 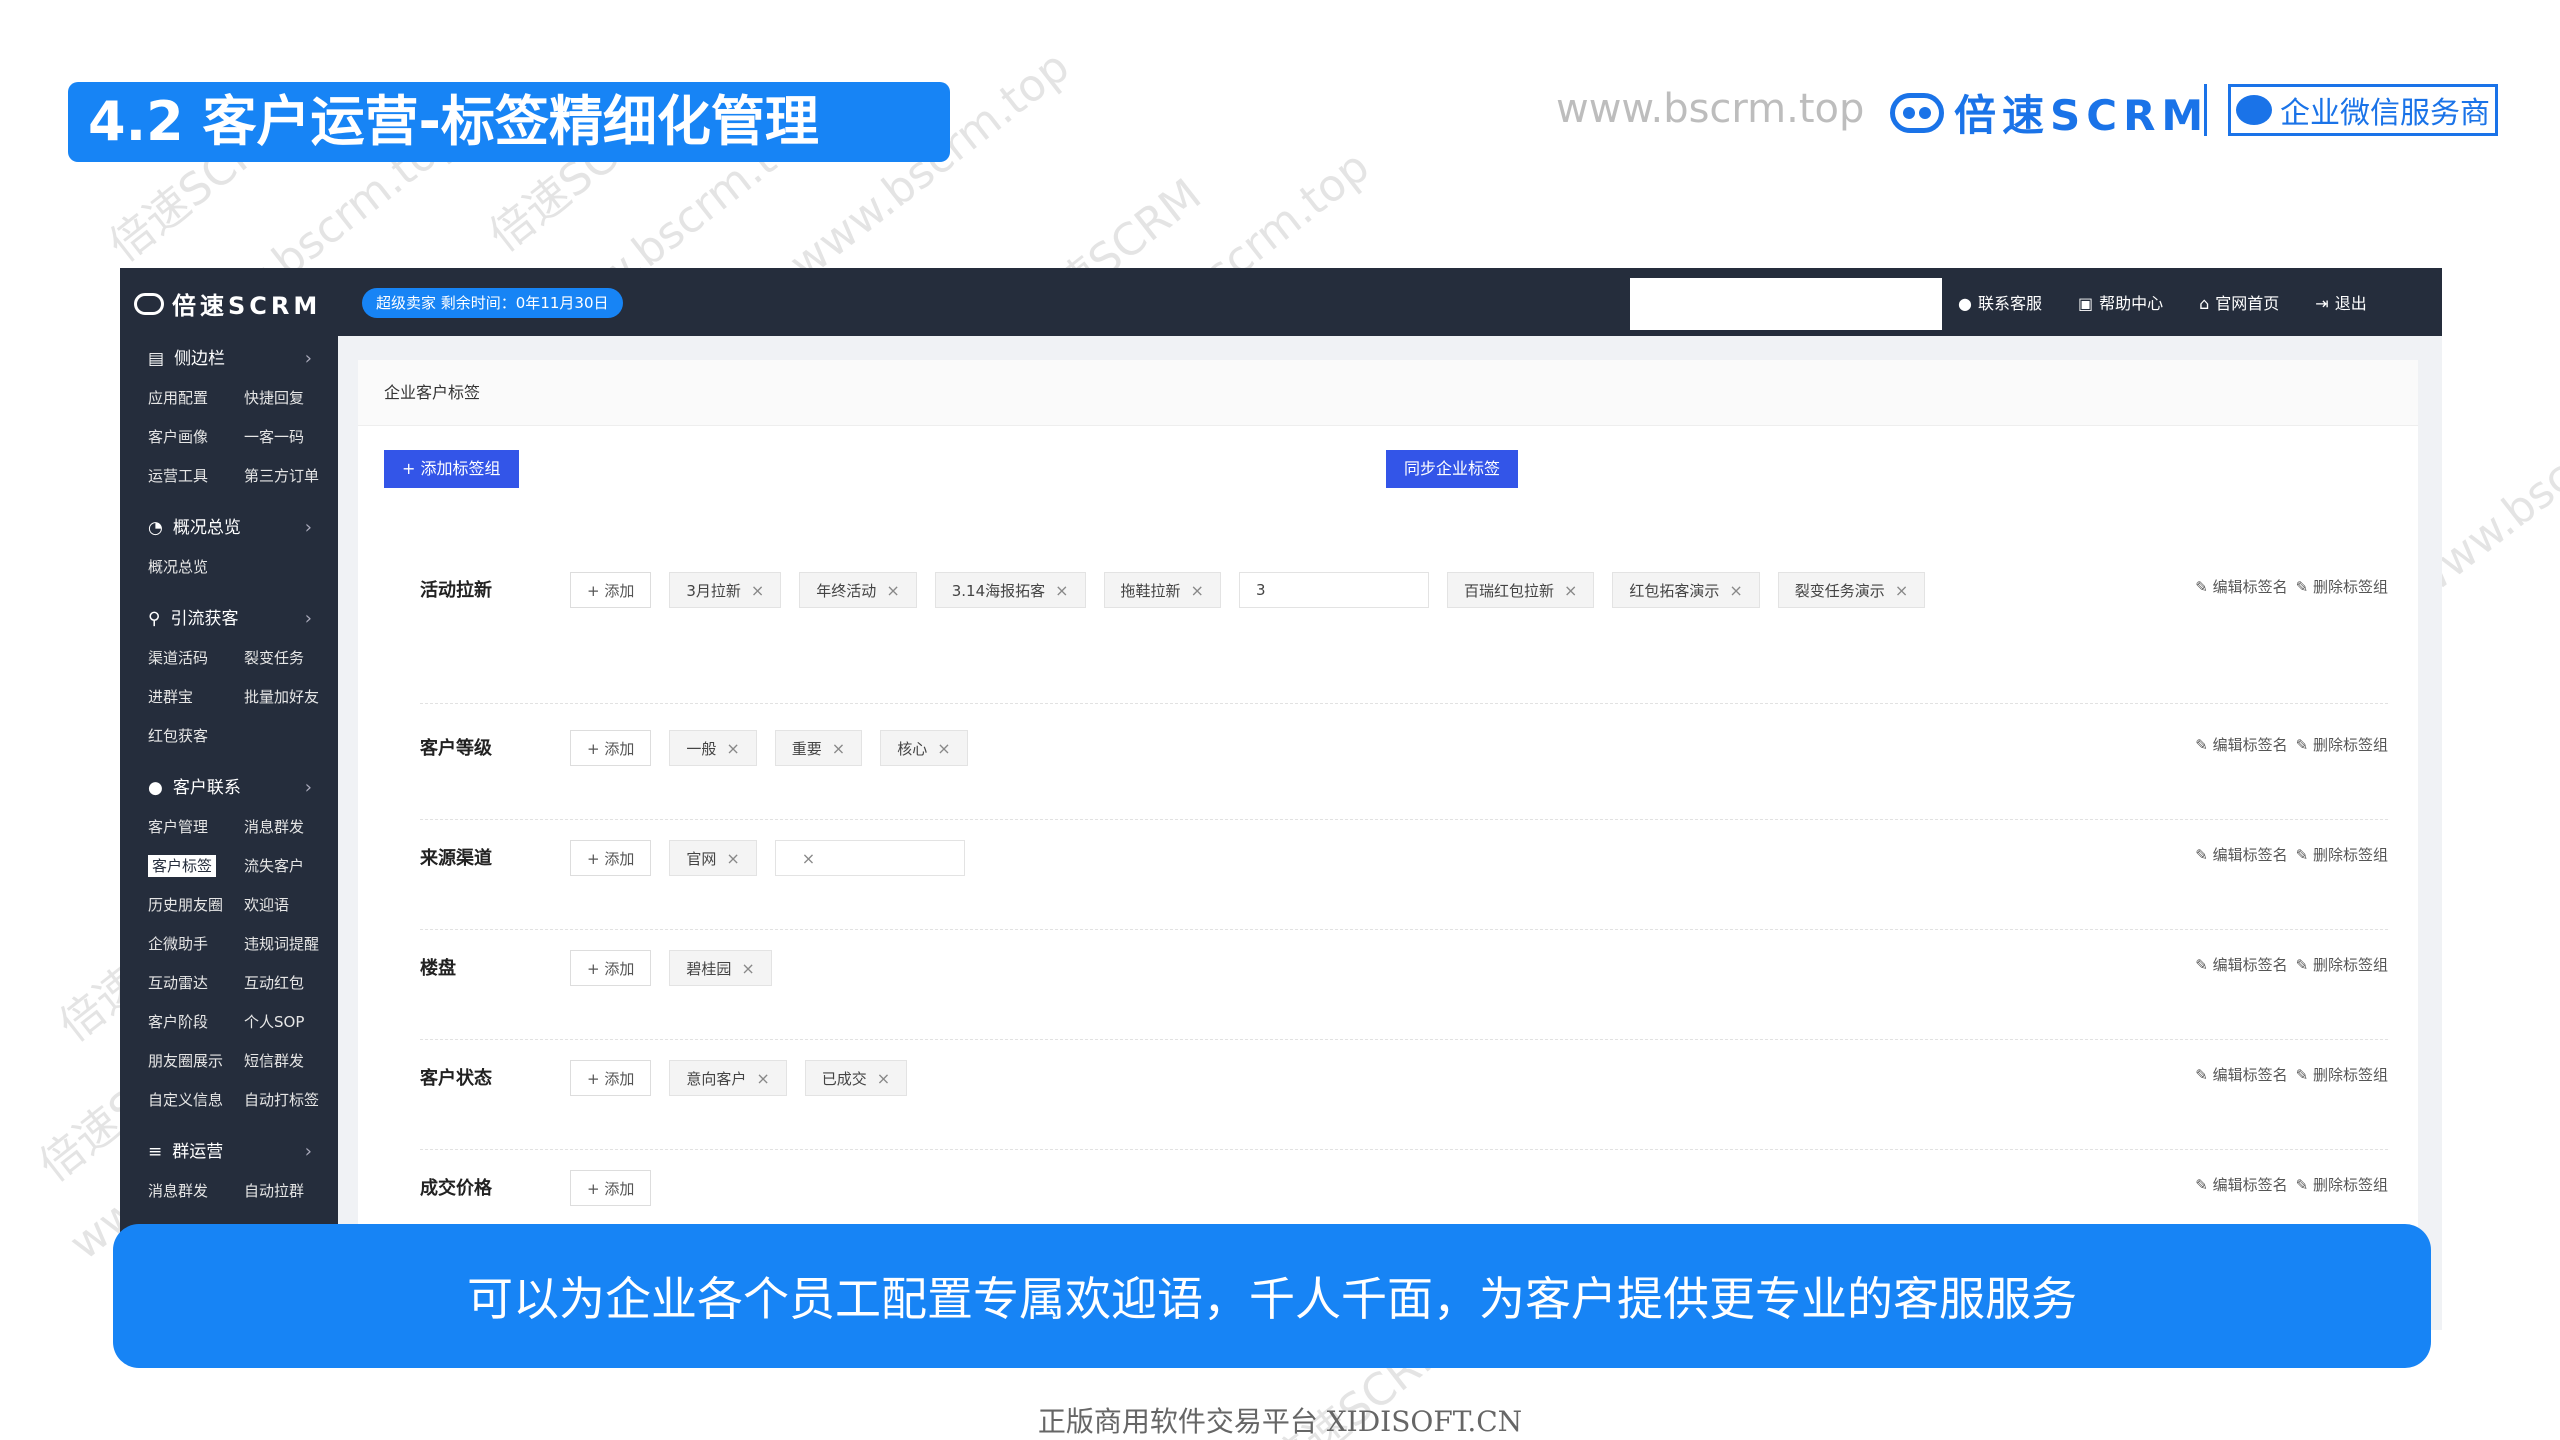 I want to click on top-link-support: ● 联系客服, so click(x=2000, y=302).